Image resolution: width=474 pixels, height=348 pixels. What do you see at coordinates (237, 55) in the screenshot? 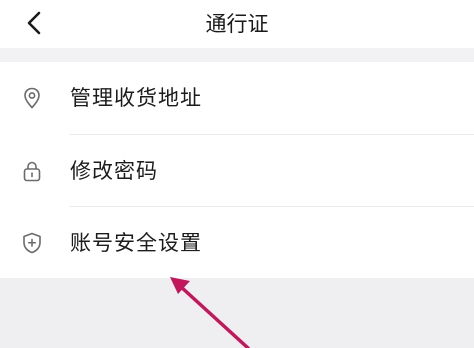
I see `section-gap` at bounding box center [237, 55].